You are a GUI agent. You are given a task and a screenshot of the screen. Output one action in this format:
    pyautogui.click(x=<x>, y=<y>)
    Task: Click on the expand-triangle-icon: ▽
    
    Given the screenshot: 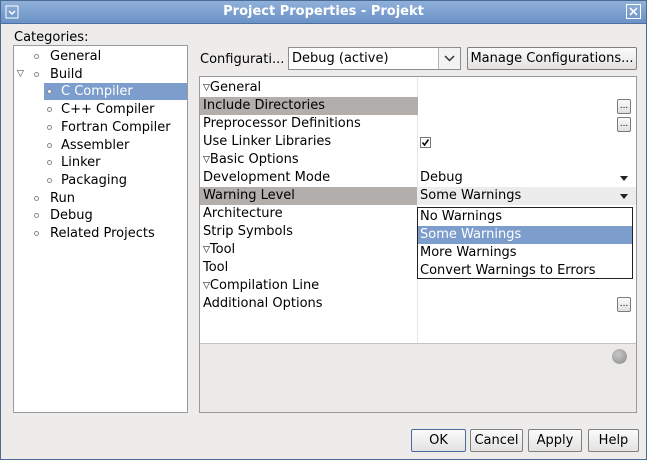 What is the action you would take?
    pyautogui.click(x=20, y=74)
    